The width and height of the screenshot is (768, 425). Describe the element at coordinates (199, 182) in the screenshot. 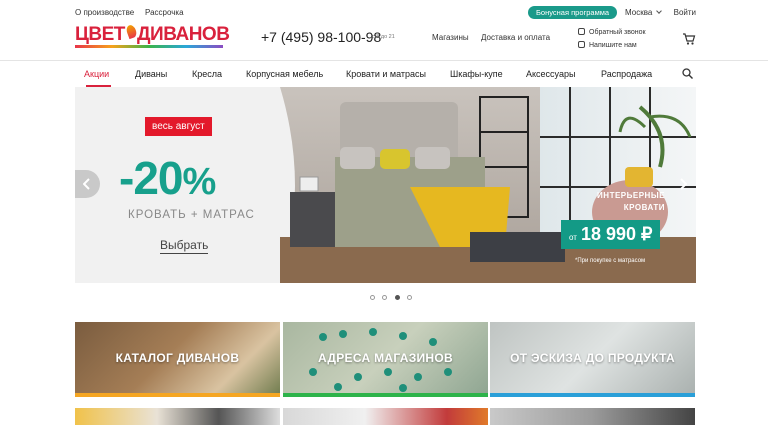

I see `discount-percent: %` at that location.